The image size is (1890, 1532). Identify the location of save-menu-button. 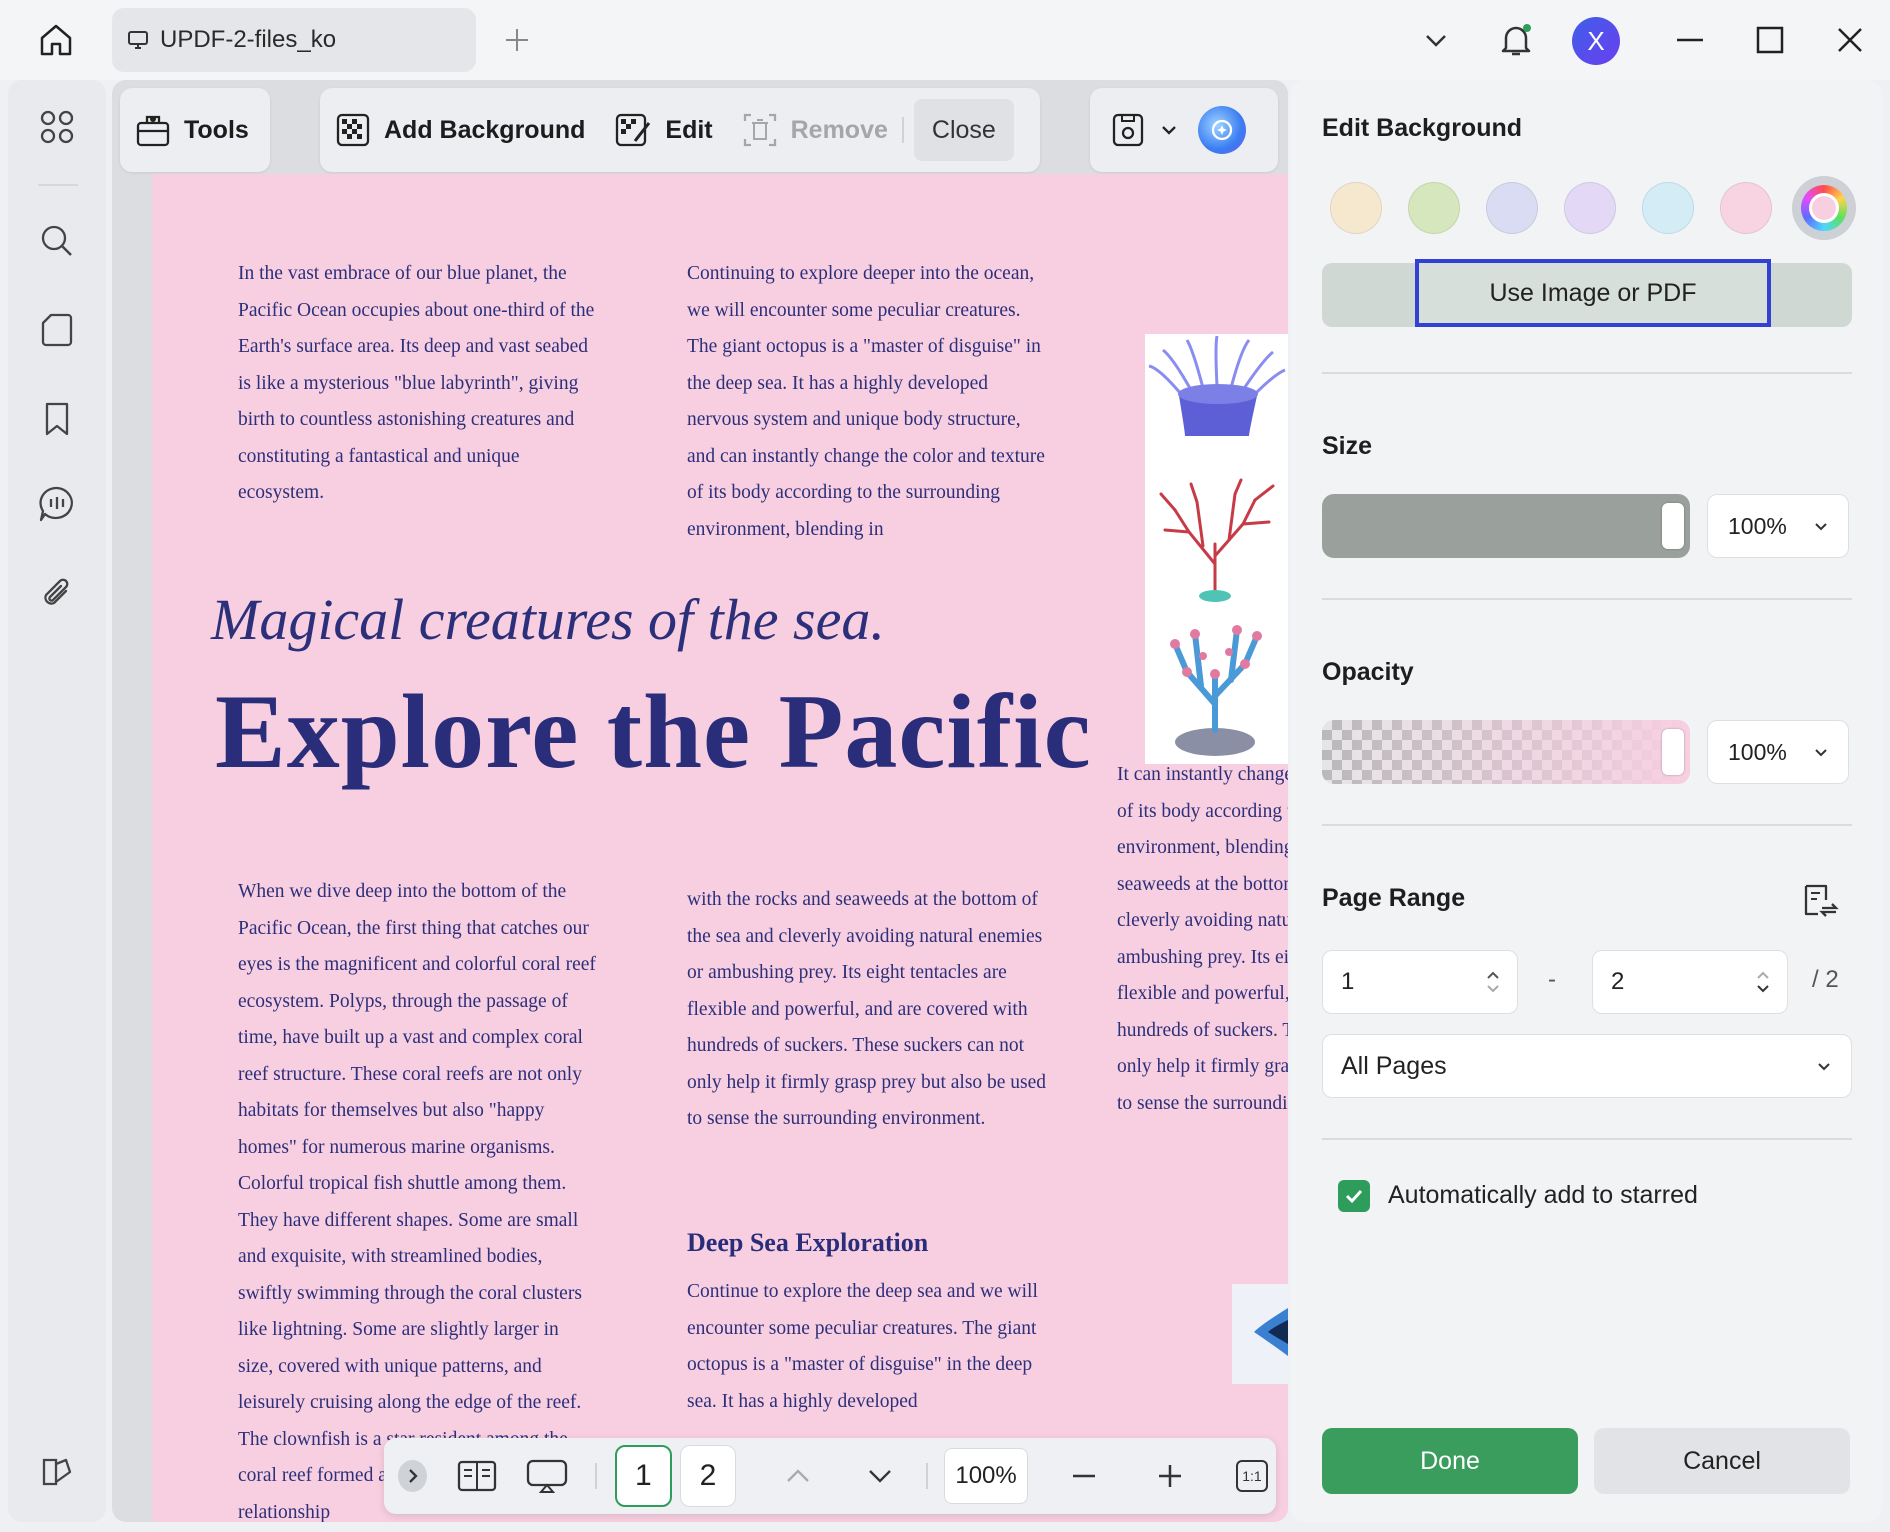
(1144, 130).